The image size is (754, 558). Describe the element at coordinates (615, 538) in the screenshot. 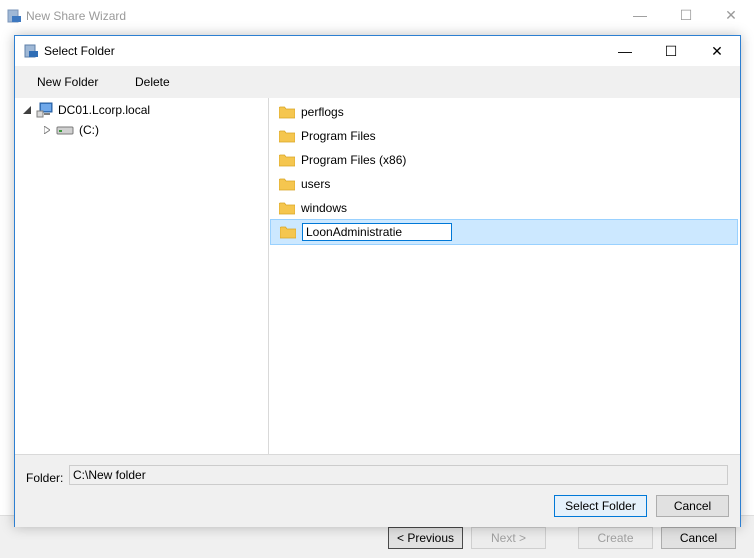

I see `create-button: Create` at that location.